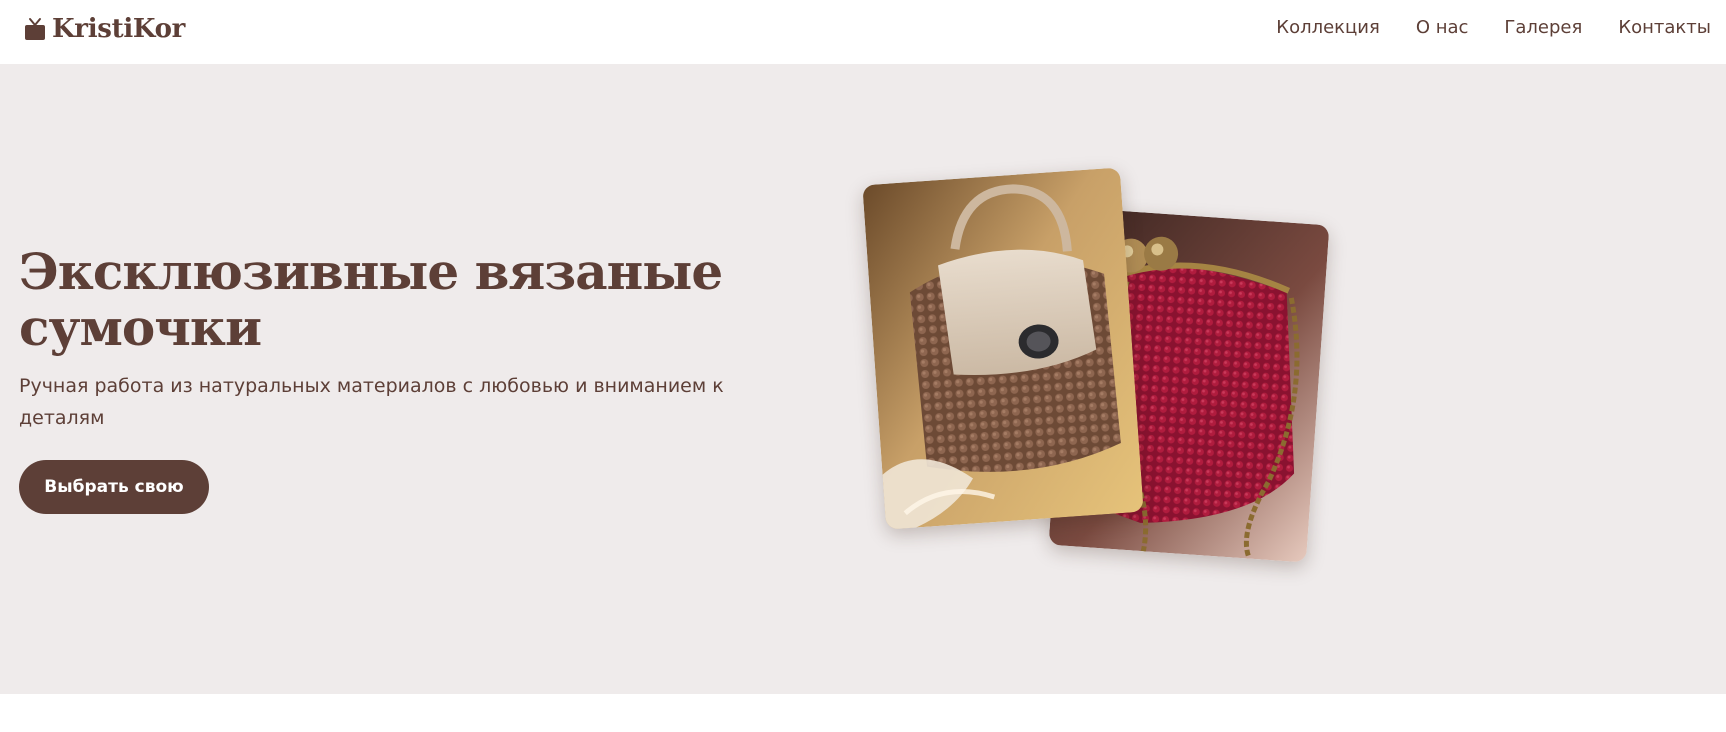 This screenshot has height=732, width=1726. I want to click on logo-text: KristiKor, so click(119, 29).